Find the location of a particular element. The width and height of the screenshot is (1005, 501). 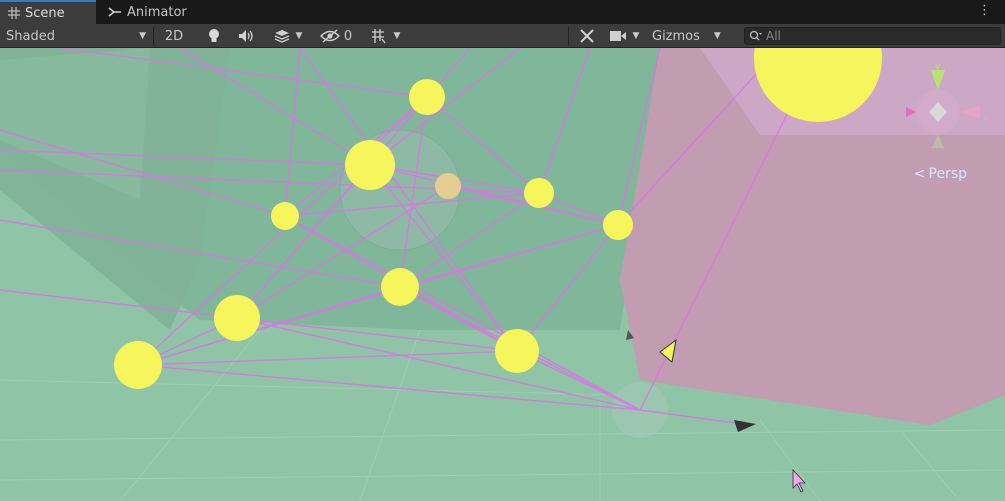

tools-icon is located at coordinates (587, 36).